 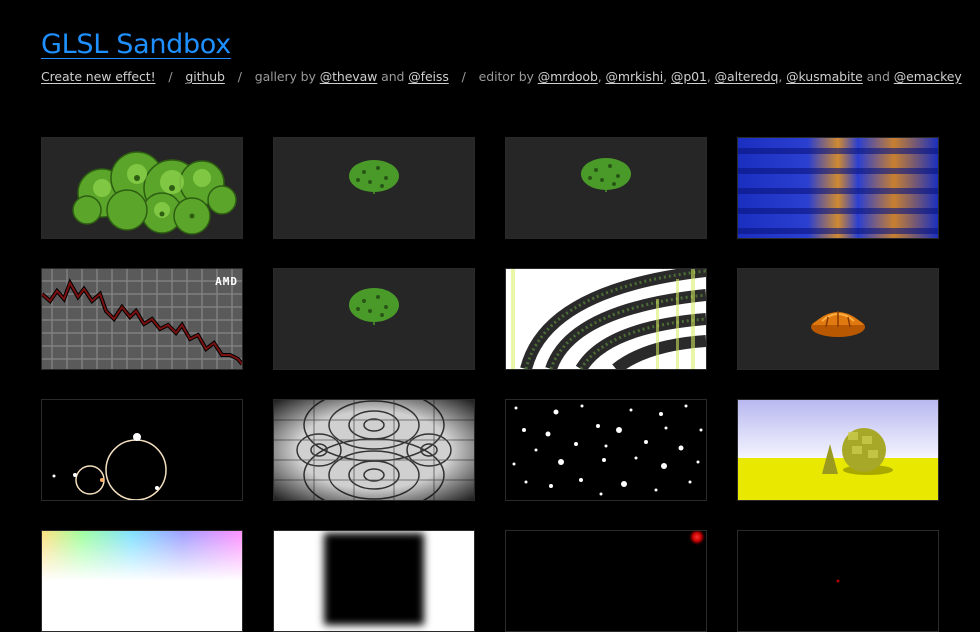 I want to click on rainbow-gradient-icon, so click(x=142, y=581).